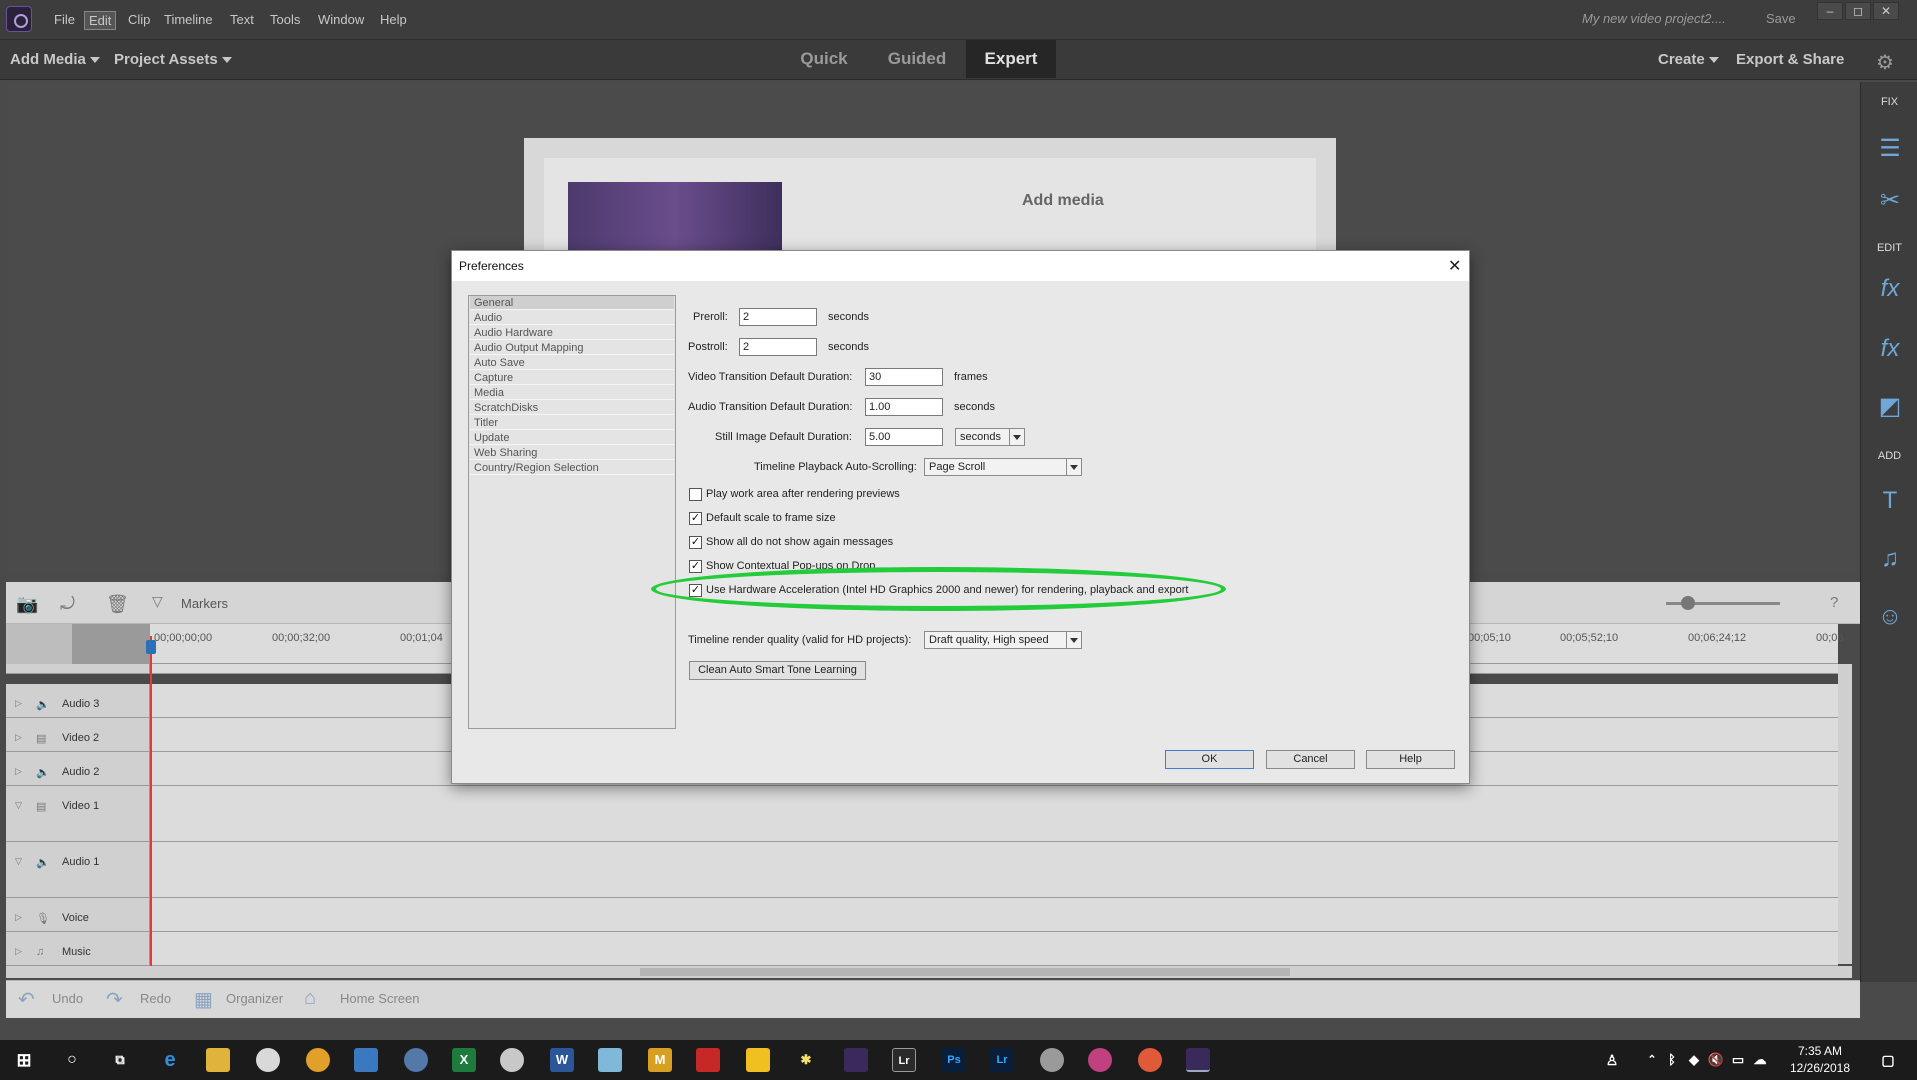 The height and width of the screenshot is (1080, 1917). Describe the element at coordinates (922, 915) in the screenshot. I see `track-row: ▷ 🎙 Voice` at that location.